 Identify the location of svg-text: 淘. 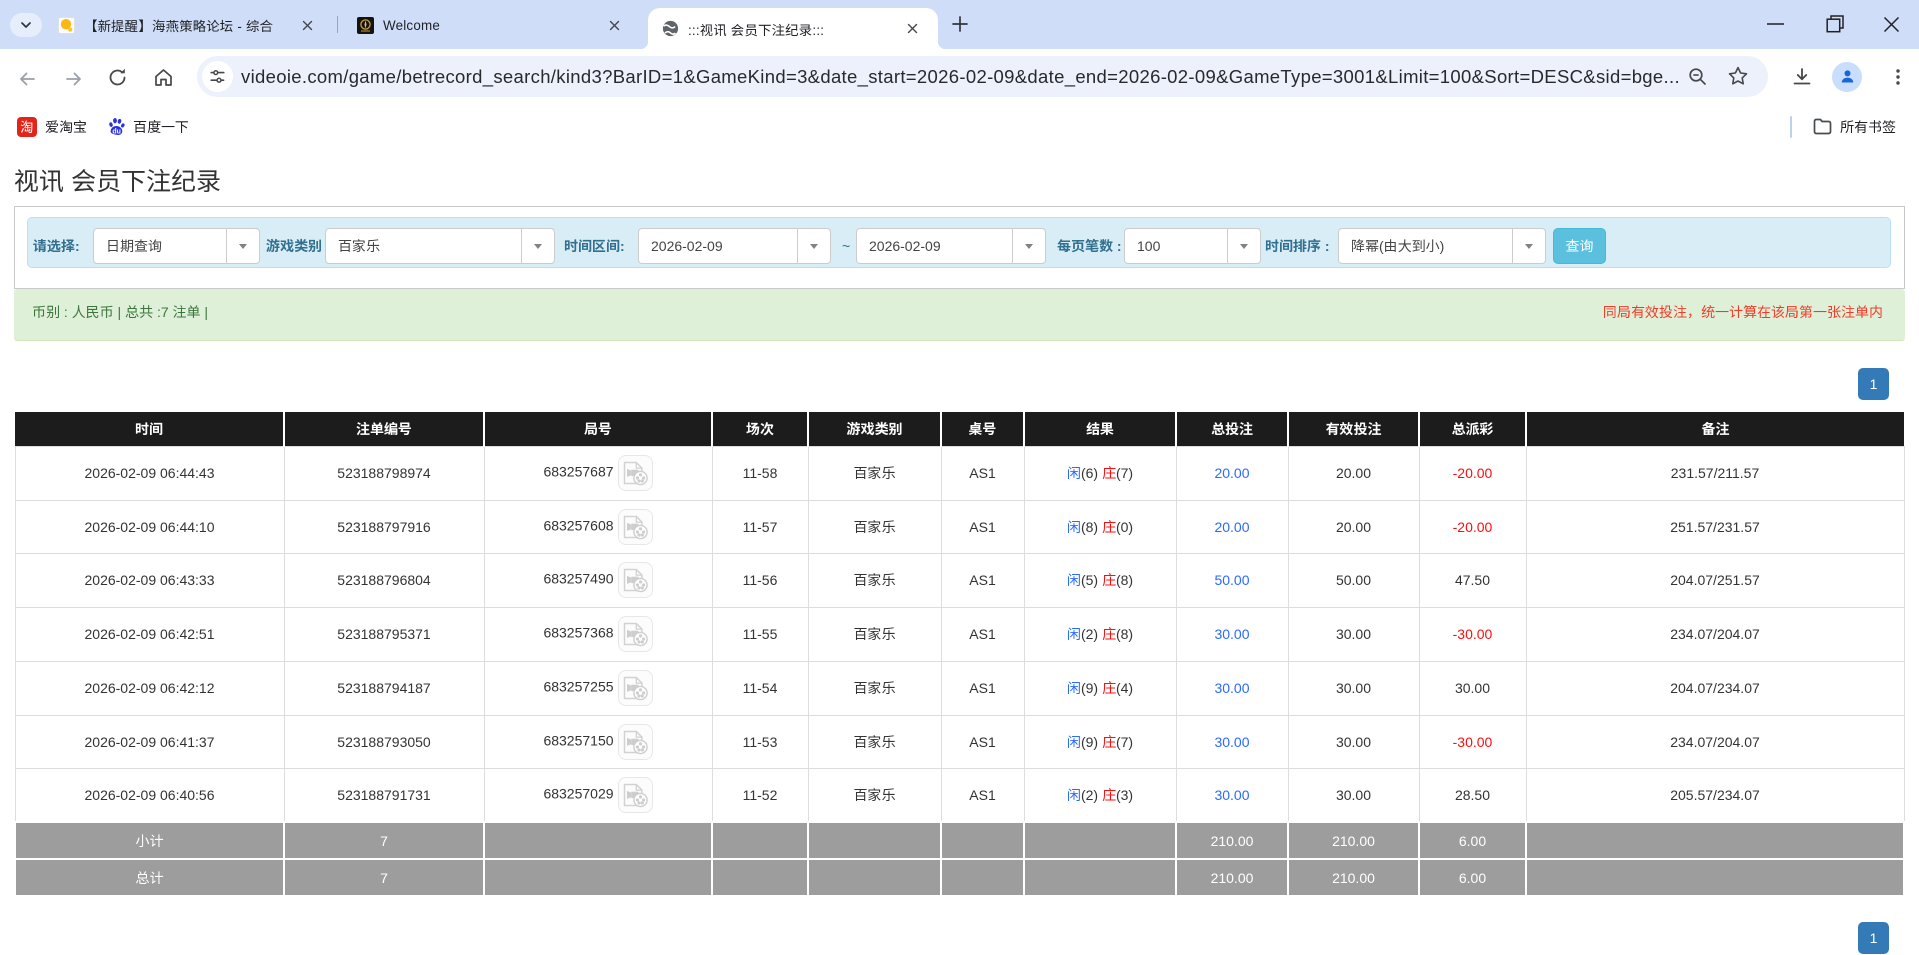
(27, 126).